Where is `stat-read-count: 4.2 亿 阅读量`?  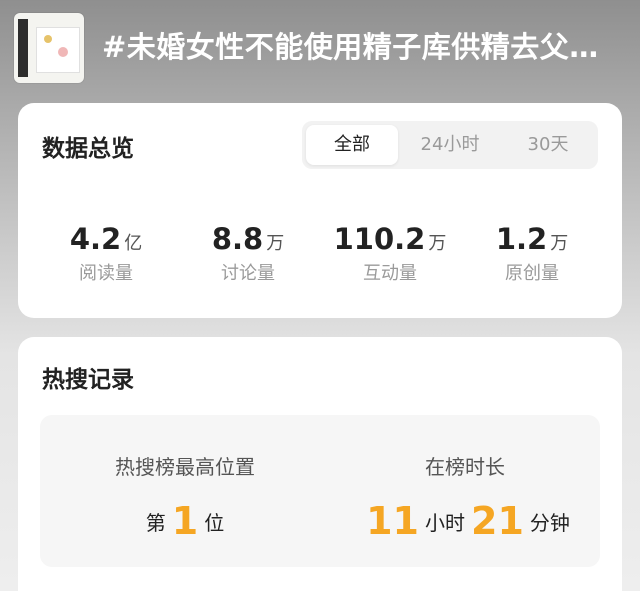
stat-read-count: 4.2 亿 阅读量 is located at coordinates (106, 253).